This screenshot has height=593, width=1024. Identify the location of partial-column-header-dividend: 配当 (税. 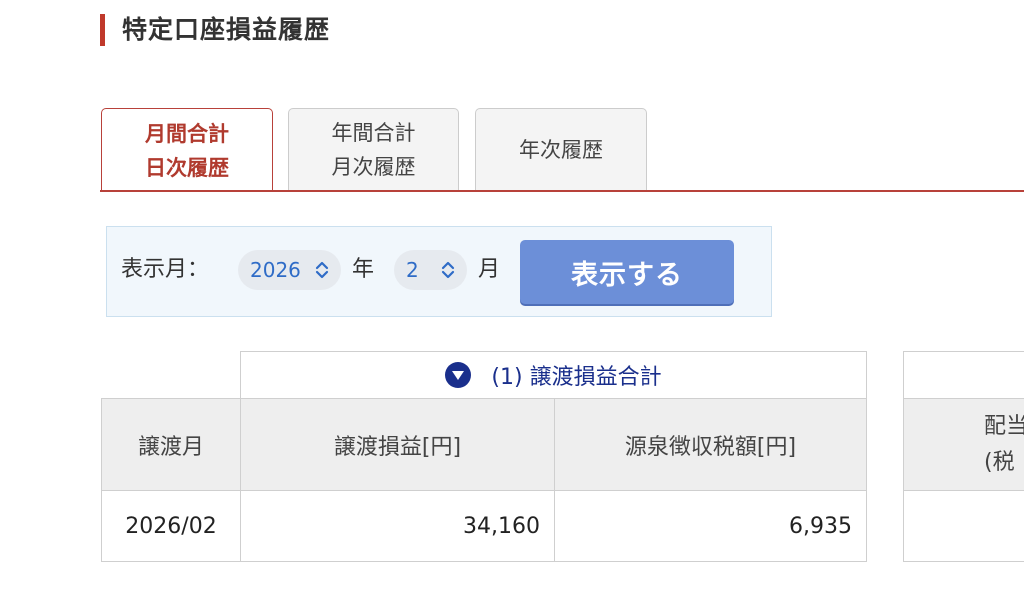
(963, 444).